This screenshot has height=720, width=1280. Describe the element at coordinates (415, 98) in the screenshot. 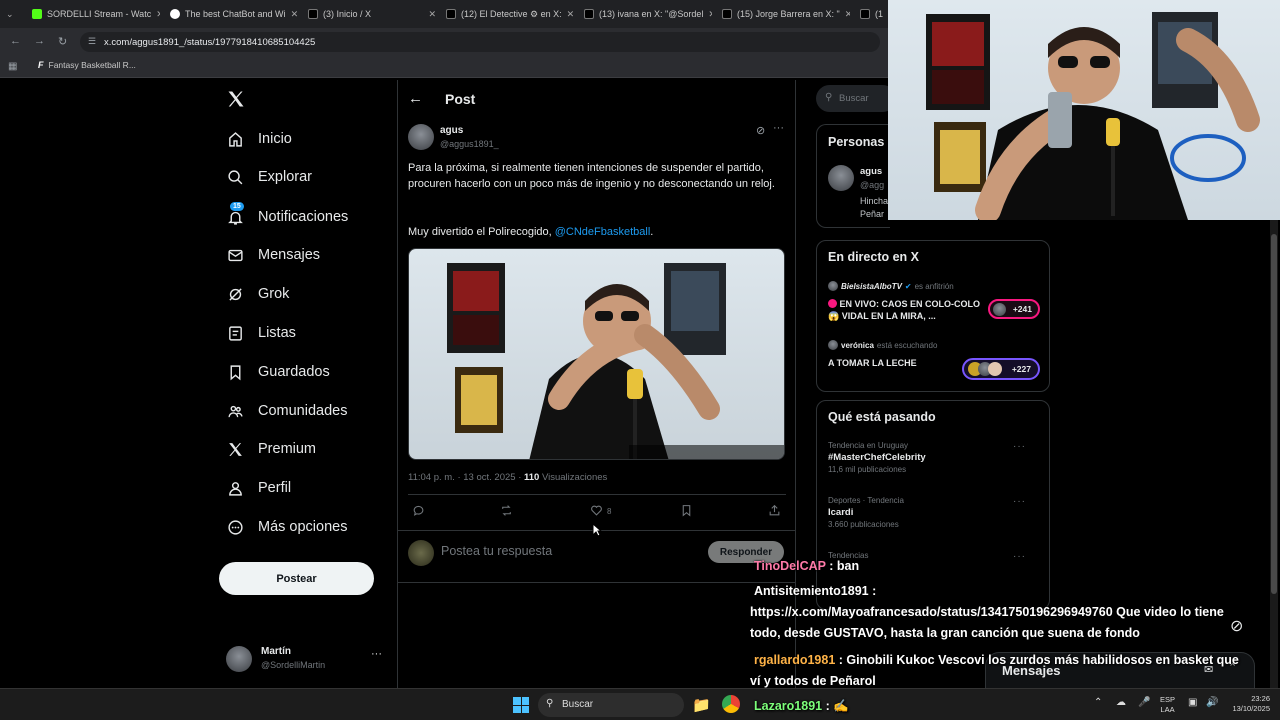

I see `back-arrow-icon: ←` at that location.